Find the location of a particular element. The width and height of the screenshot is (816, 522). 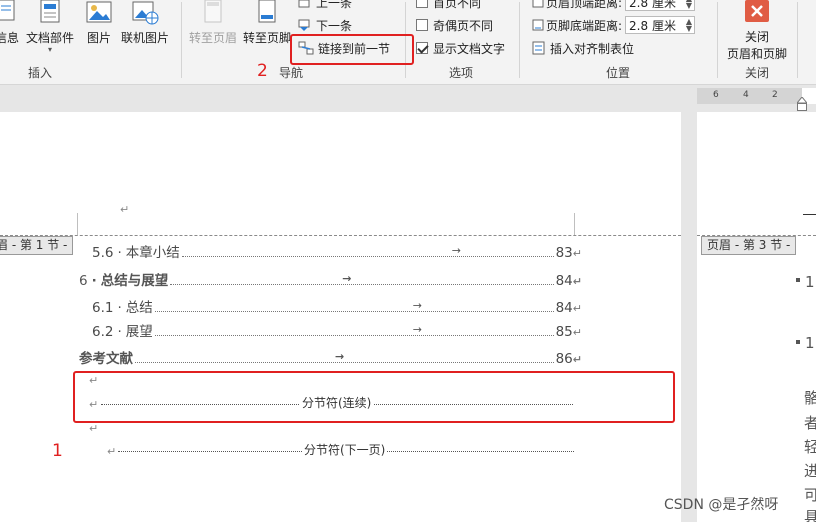

right-page-char: 者 is located at coordinates (810, 423).